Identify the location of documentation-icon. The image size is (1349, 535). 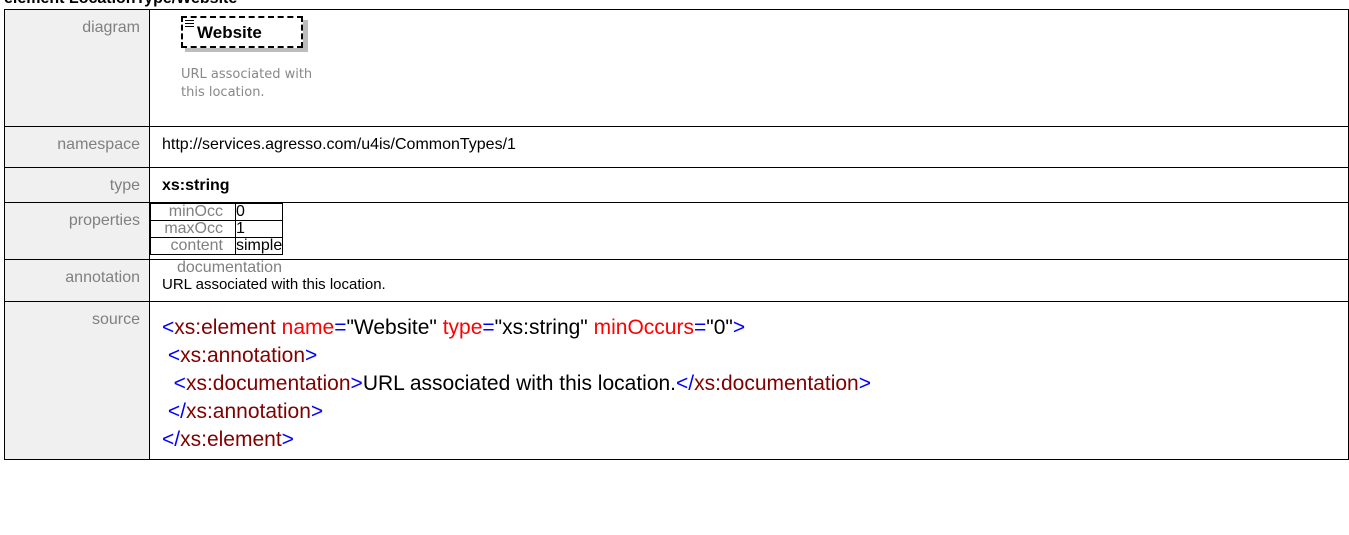
(189, 24).